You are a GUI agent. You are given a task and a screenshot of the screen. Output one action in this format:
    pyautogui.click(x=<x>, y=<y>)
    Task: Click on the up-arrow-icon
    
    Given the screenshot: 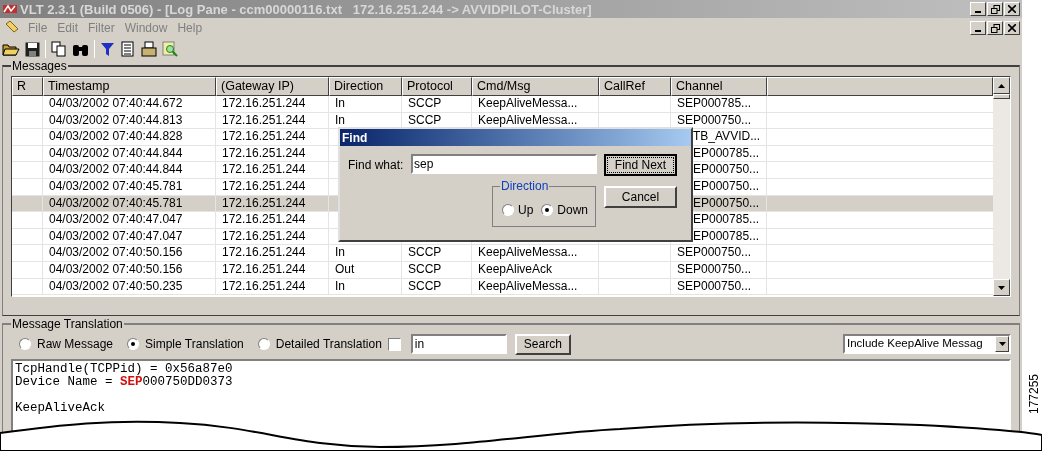 What is the action you would take?
    pyautogui.click(x=1001, y=85)
    